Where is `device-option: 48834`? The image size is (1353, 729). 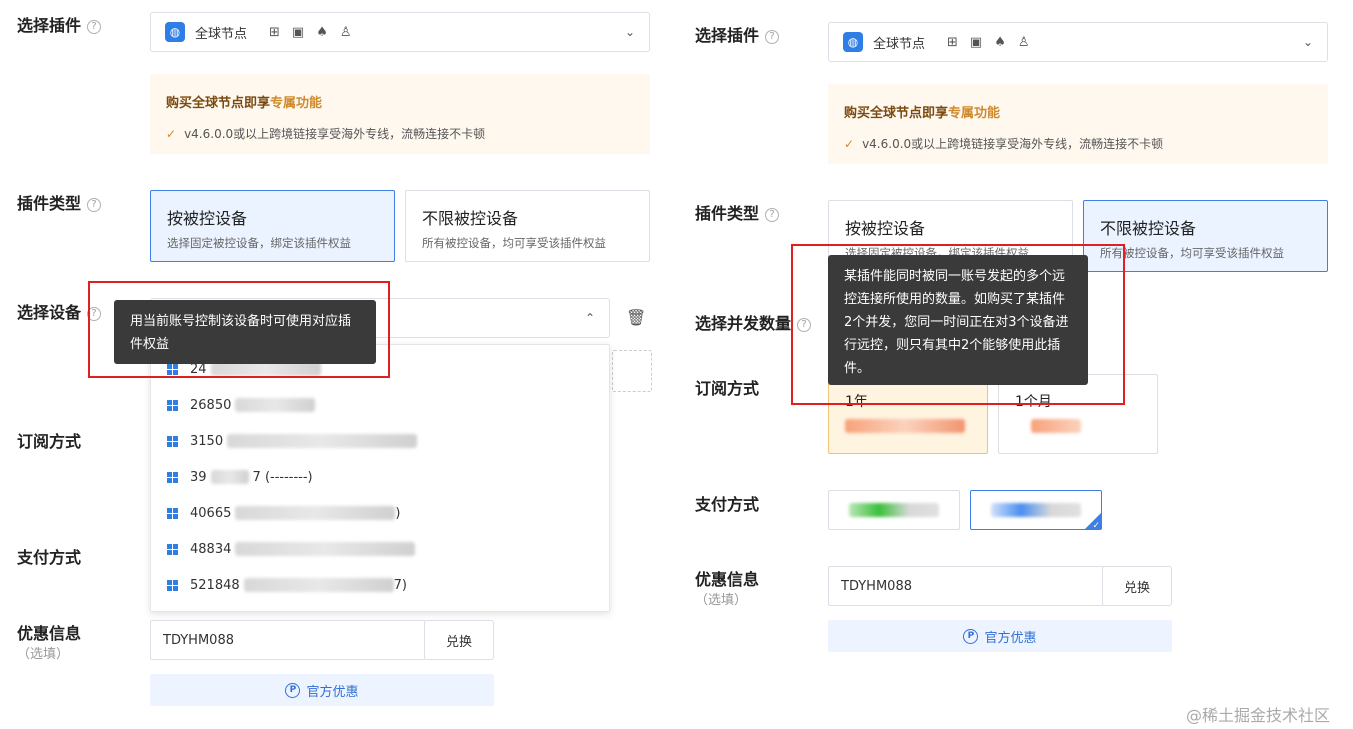 device-option: 48834 is located at coordinates (380, 549).